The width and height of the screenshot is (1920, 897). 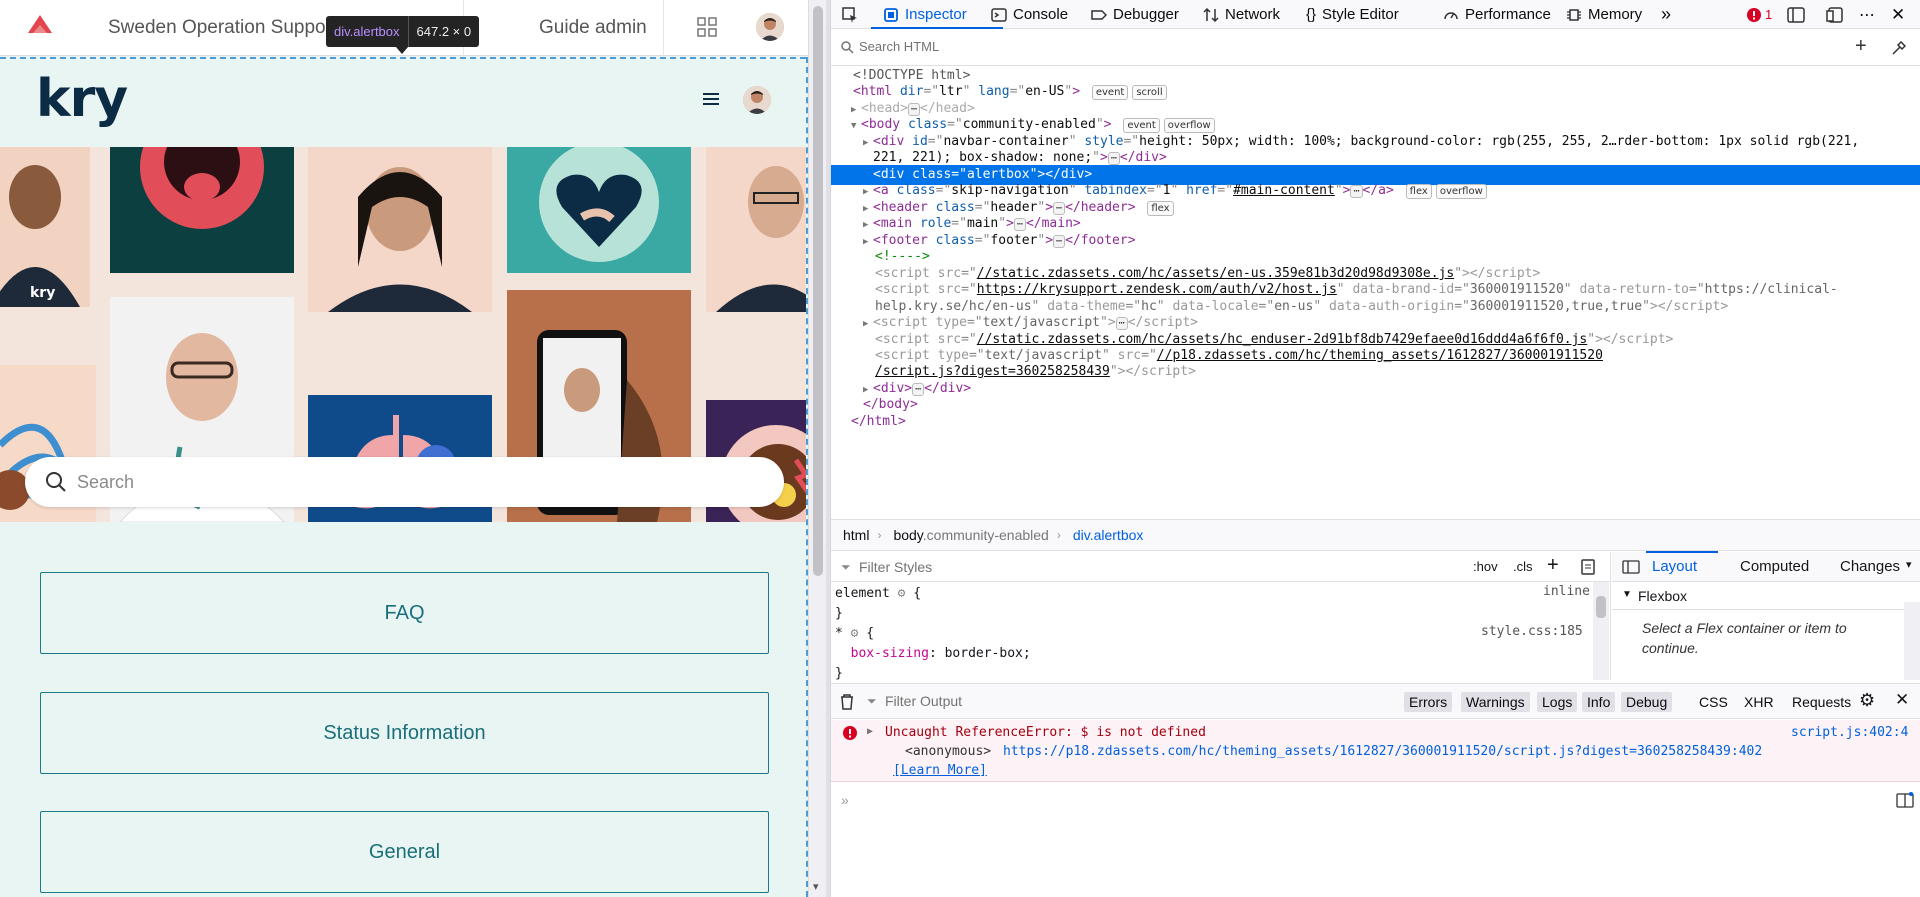 I want to click on rule-source-stylesheet: style.css:185, so click(x=1532, y=631).